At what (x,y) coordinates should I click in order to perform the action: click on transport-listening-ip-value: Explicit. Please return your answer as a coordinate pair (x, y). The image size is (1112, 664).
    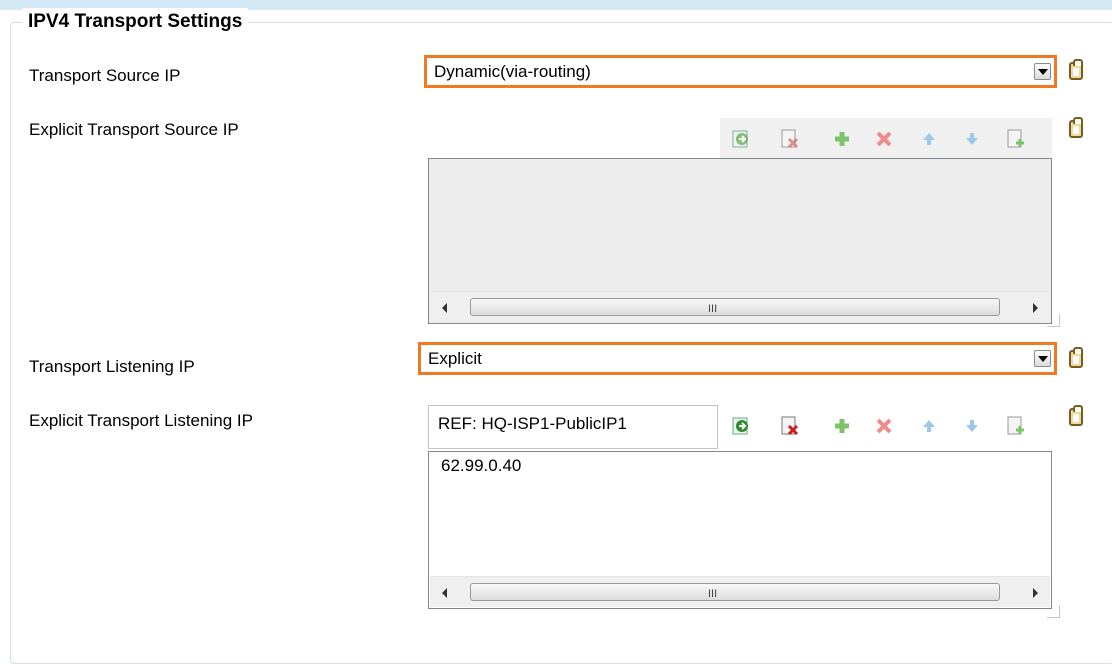
    Looking at the image, I should click on (455, 358).